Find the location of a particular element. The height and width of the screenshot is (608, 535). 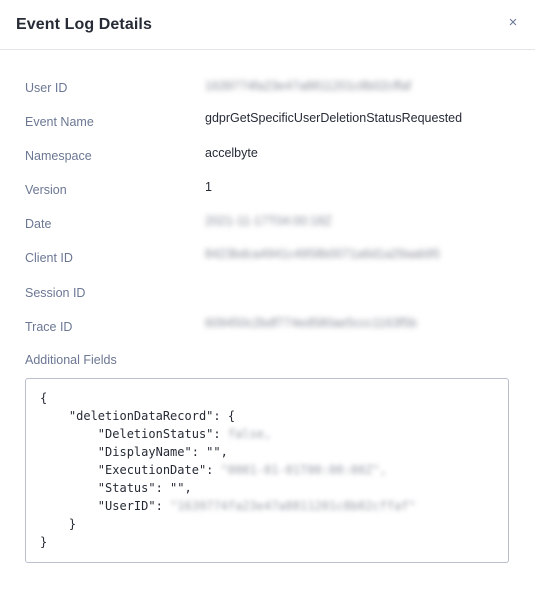

json-key: "ExecutionDate": is located at coordinates (130, 470).